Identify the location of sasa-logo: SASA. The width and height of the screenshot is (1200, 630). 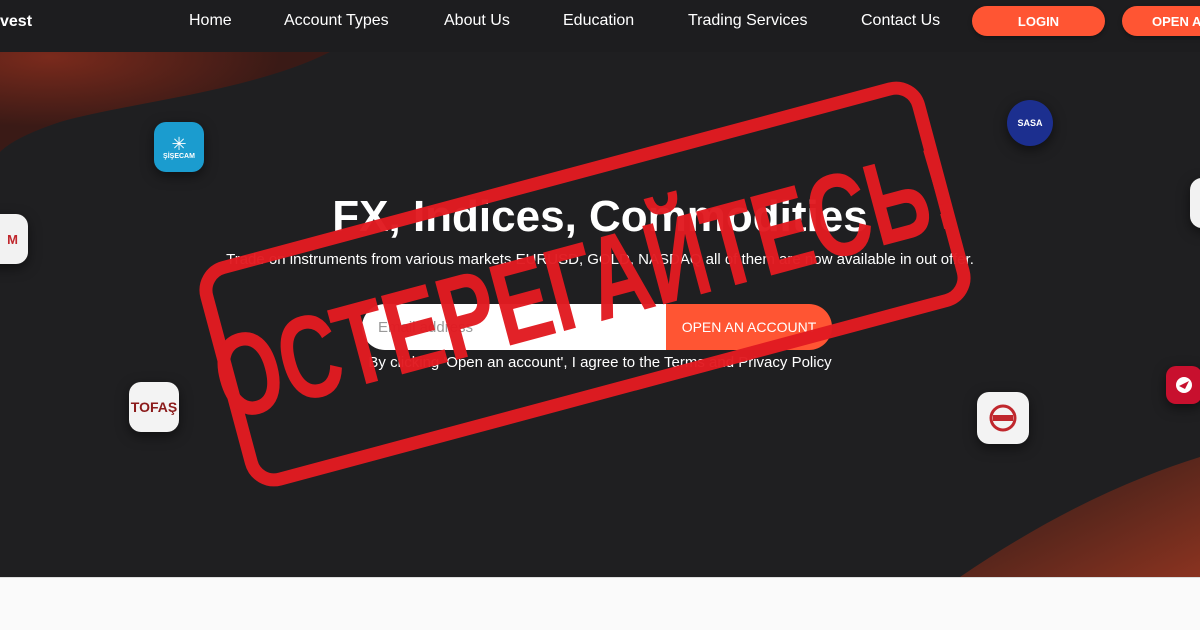
(1030, 123).